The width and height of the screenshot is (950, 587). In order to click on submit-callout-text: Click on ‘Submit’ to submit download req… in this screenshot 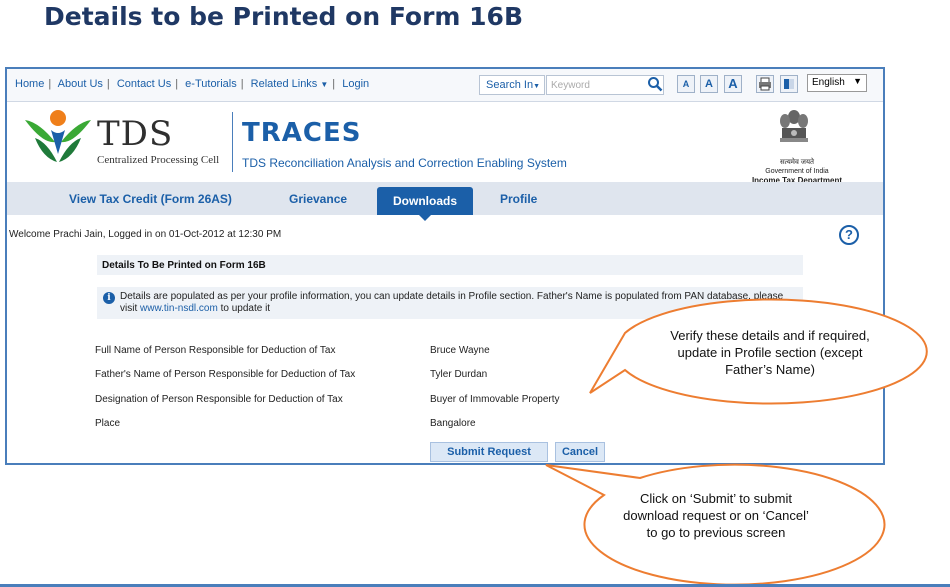, I will do `click(716, 515)`.